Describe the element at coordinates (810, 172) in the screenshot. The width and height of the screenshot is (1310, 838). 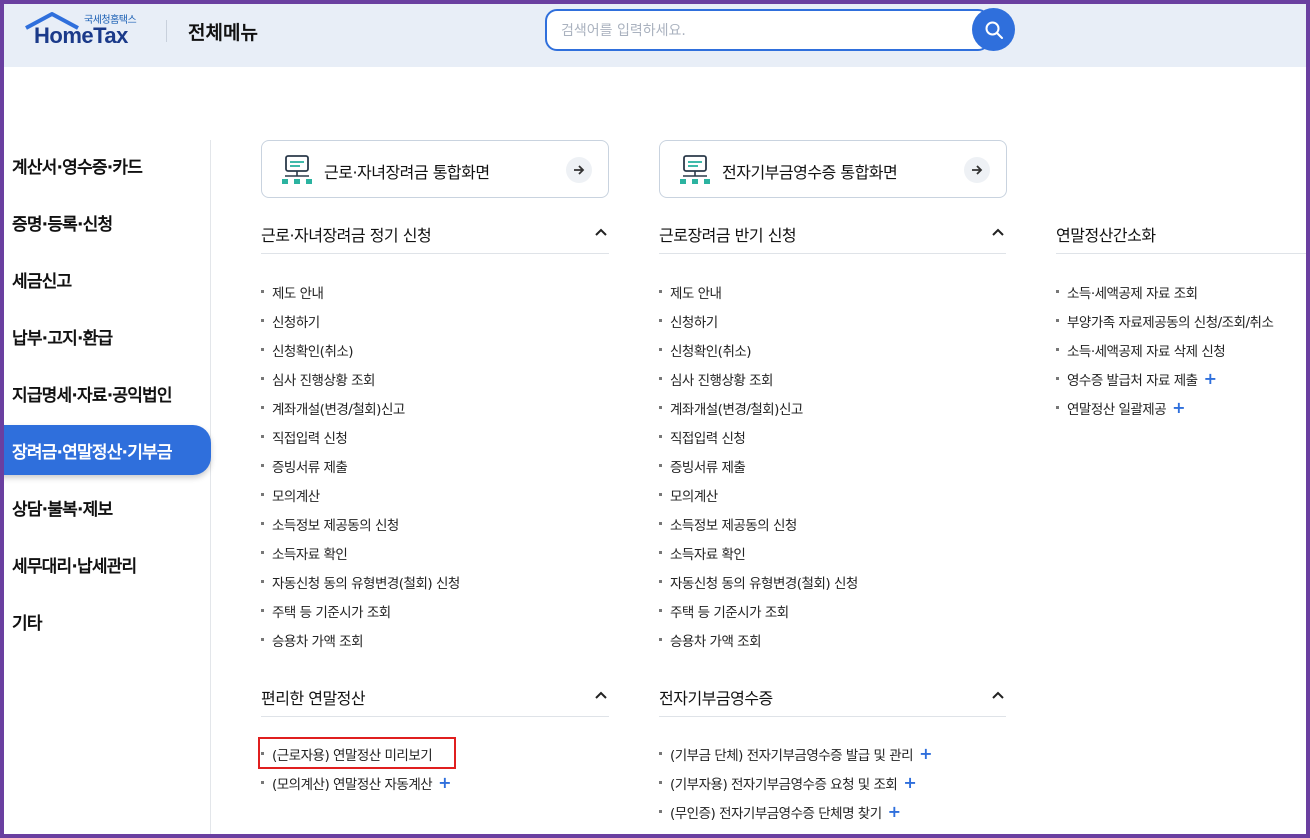
I see `card-label: 전자기부금영수증 통합화면` at that location.